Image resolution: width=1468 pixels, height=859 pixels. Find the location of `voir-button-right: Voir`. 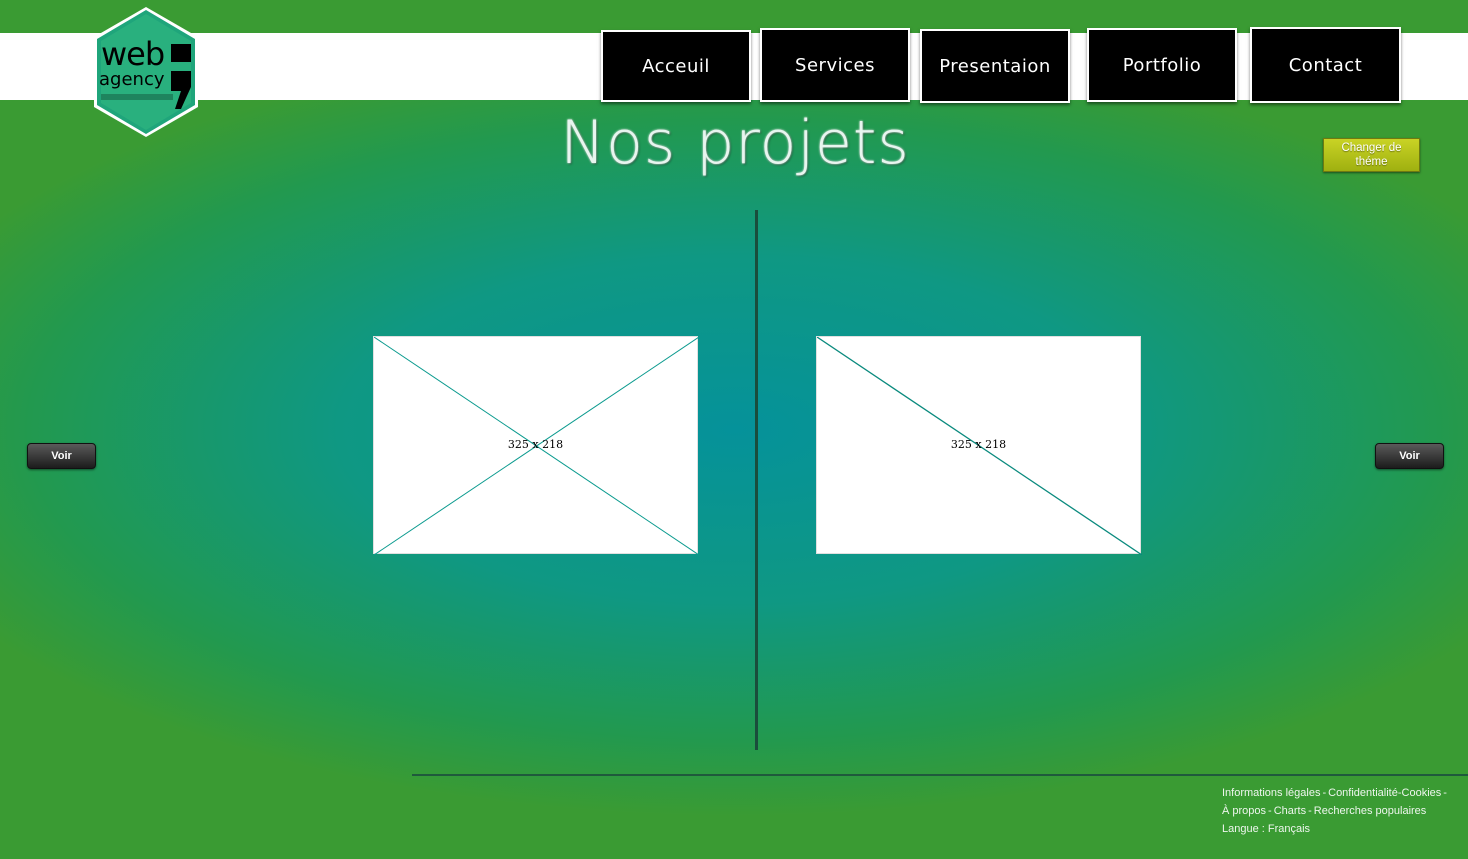

voir-button-right: Voir is located at coordinates (1409, 456).